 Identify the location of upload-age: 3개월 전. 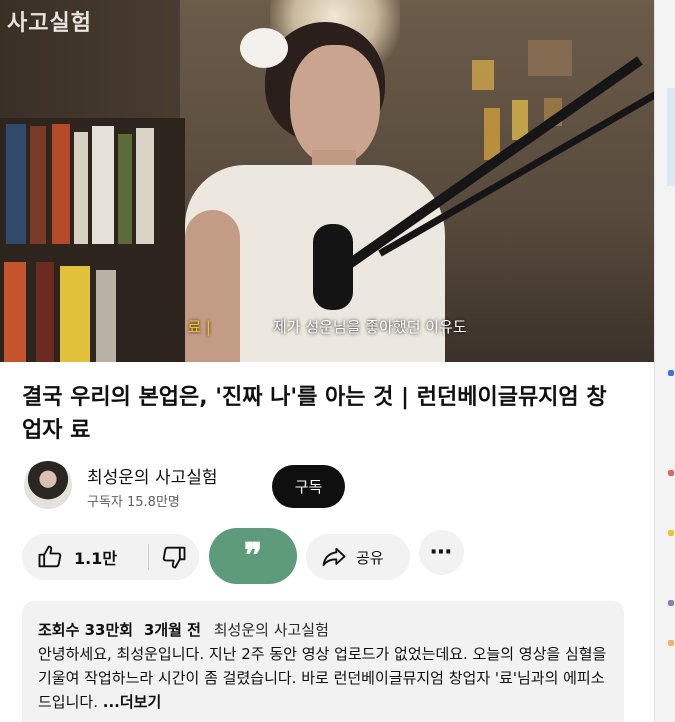
(172, 630).